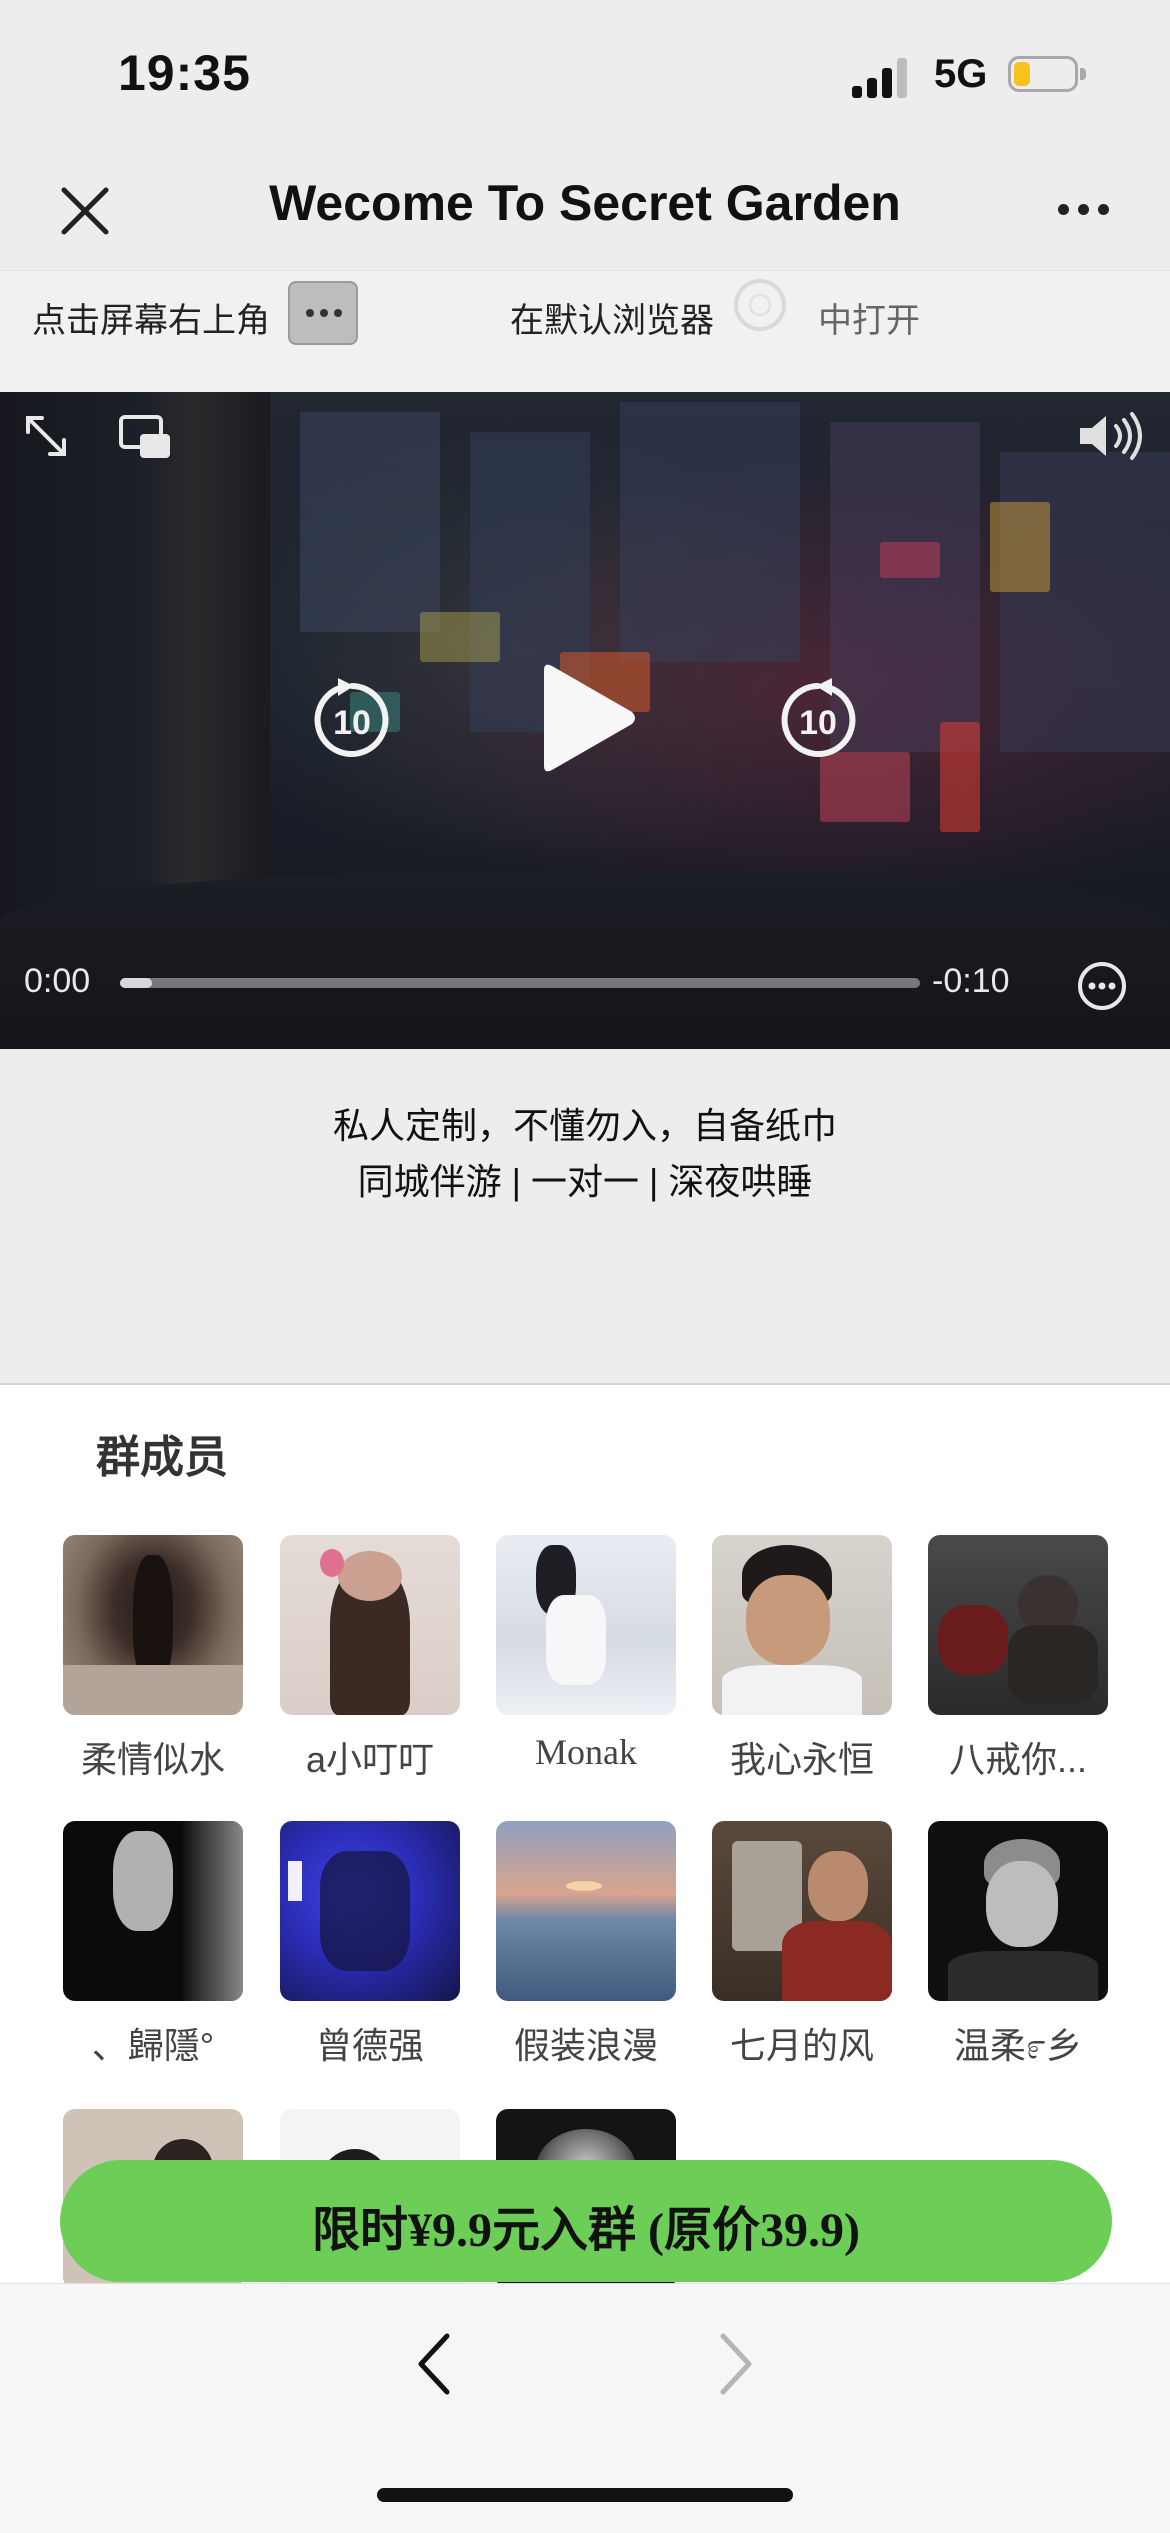  What do you see at coordinates (586, 1752) in the screenshot?
I see `member-name: Monak` at bounding box center [586, 1752].